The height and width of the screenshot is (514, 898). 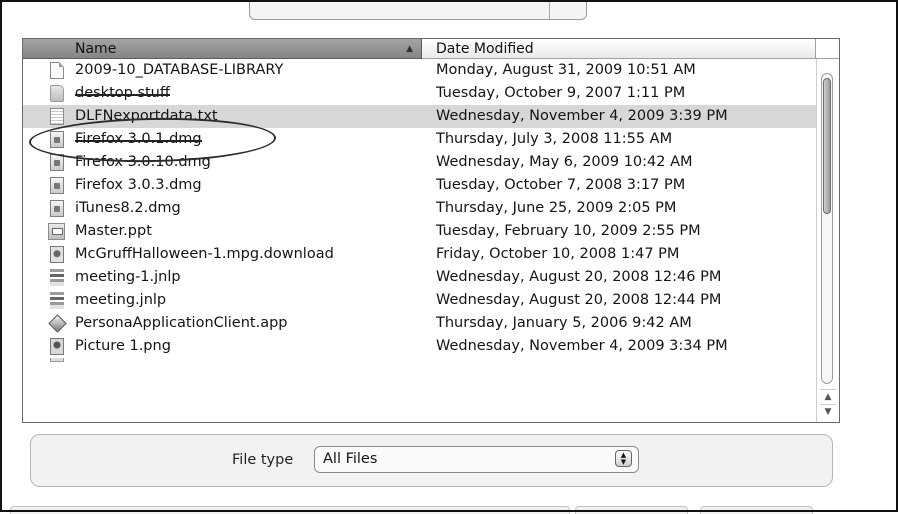 What do you see at coordinates (57, 346) in the screenshot?
I see `image-icon` at bounding box center [57, 346].